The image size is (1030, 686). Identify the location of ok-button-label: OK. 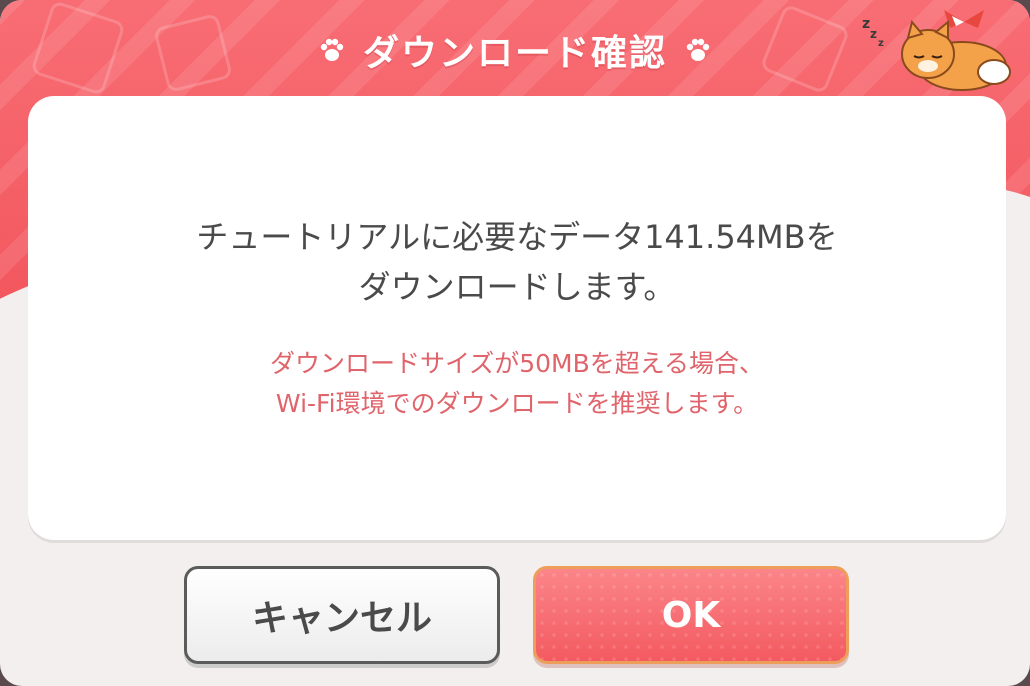
(691, 615).